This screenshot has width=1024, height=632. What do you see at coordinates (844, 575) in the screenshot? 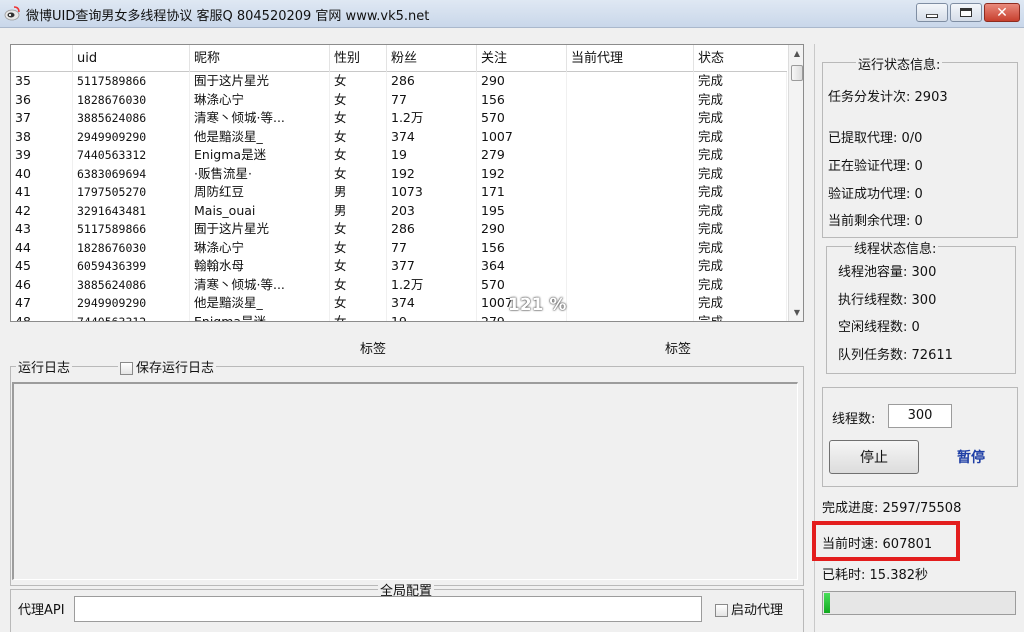
I see `elapsed-time-label: 已耗时:` at bounding box center [844, 575].